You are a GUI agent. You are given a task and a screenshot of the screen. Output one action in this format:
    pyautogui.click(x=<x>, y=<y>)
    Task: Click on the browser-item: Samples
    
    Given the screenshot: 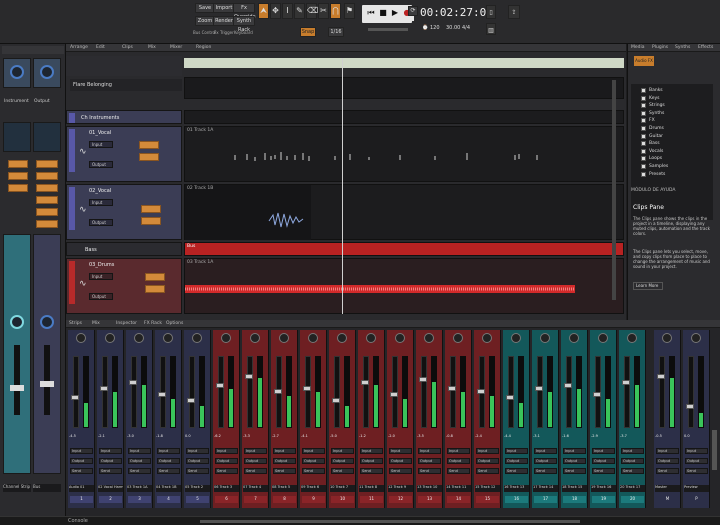 What is the action you would take?
    pyautogui.click(x=658, y=166)
    